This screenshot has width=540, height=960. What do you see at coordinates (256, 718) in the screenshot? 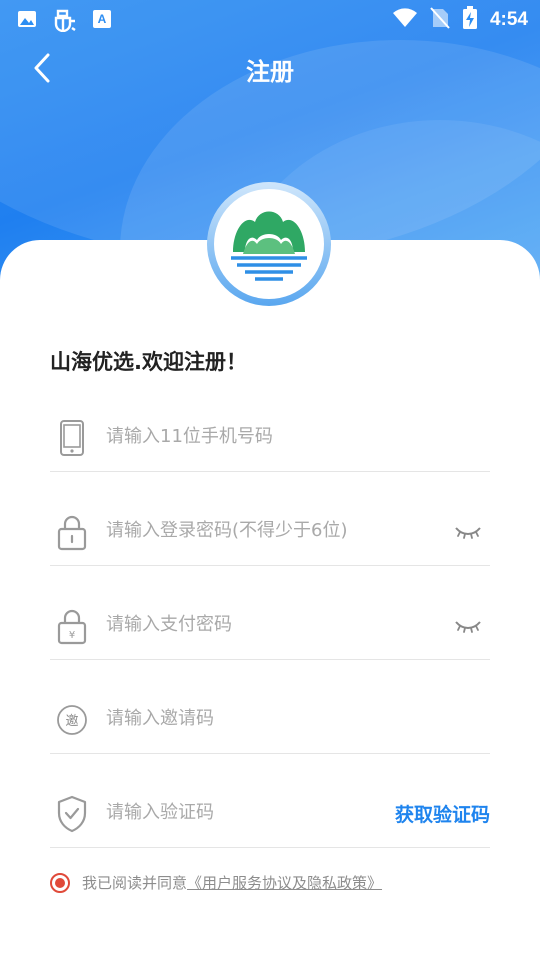
I see `invite-code-input` at bounding box center [256, 718].